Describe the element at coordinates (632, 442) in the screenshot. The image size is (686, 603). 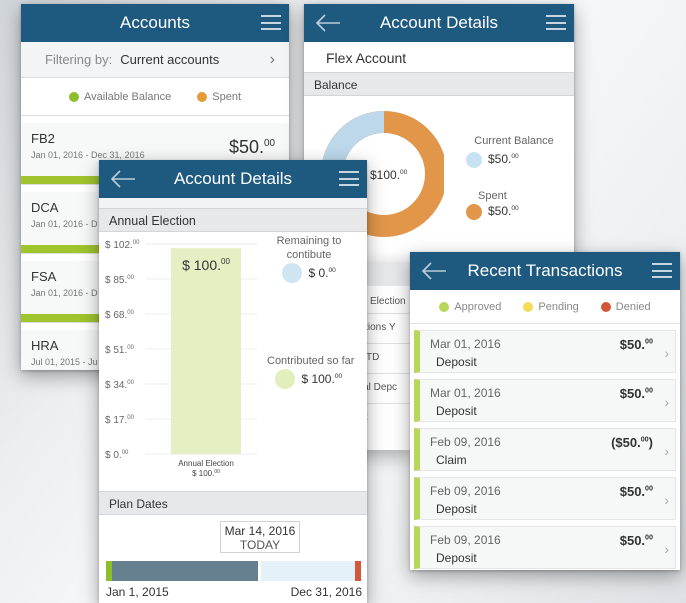
I see `transaction-amount: ($50.00)` at that location.